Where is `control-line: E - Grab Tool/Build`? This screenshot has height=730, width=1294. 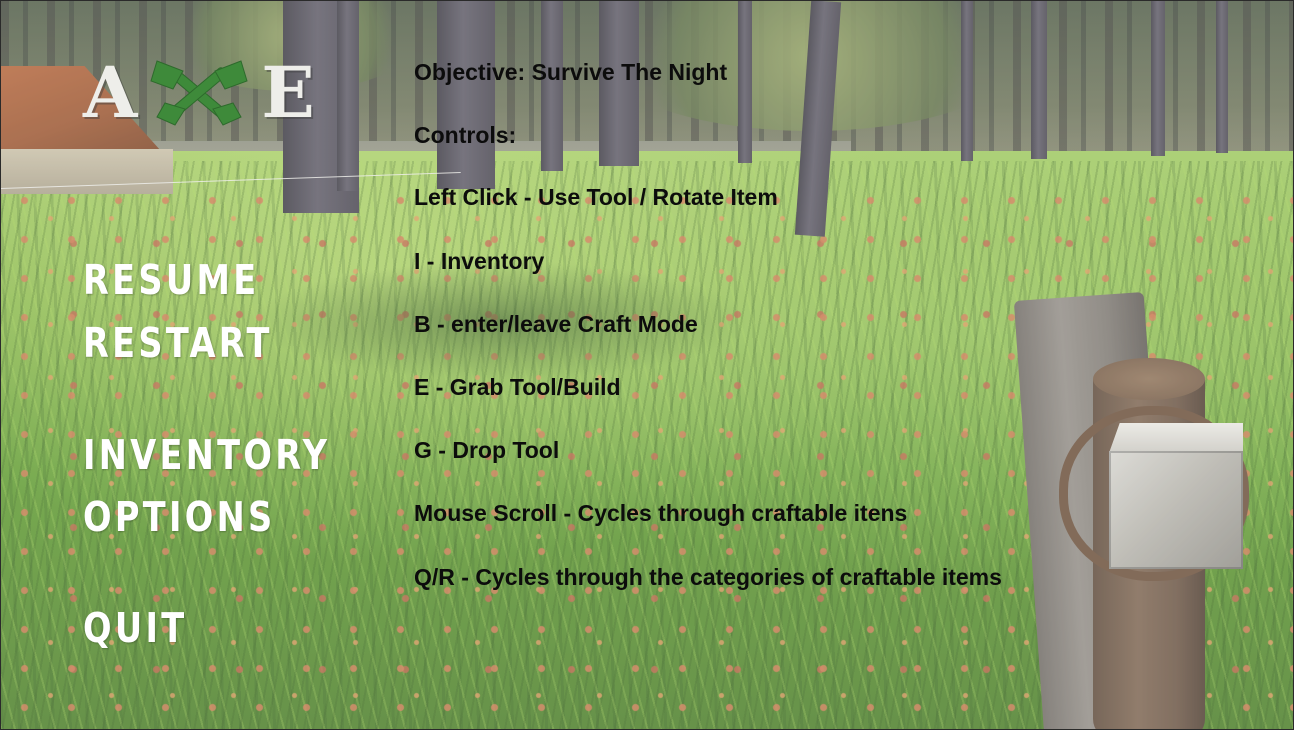
control-line: E - Grab Tool/Build is located at coordinates (517, 387).